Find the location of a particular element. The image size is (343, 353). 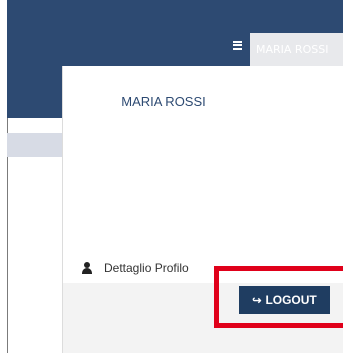

user-icon is located at coordinates (87, 268).